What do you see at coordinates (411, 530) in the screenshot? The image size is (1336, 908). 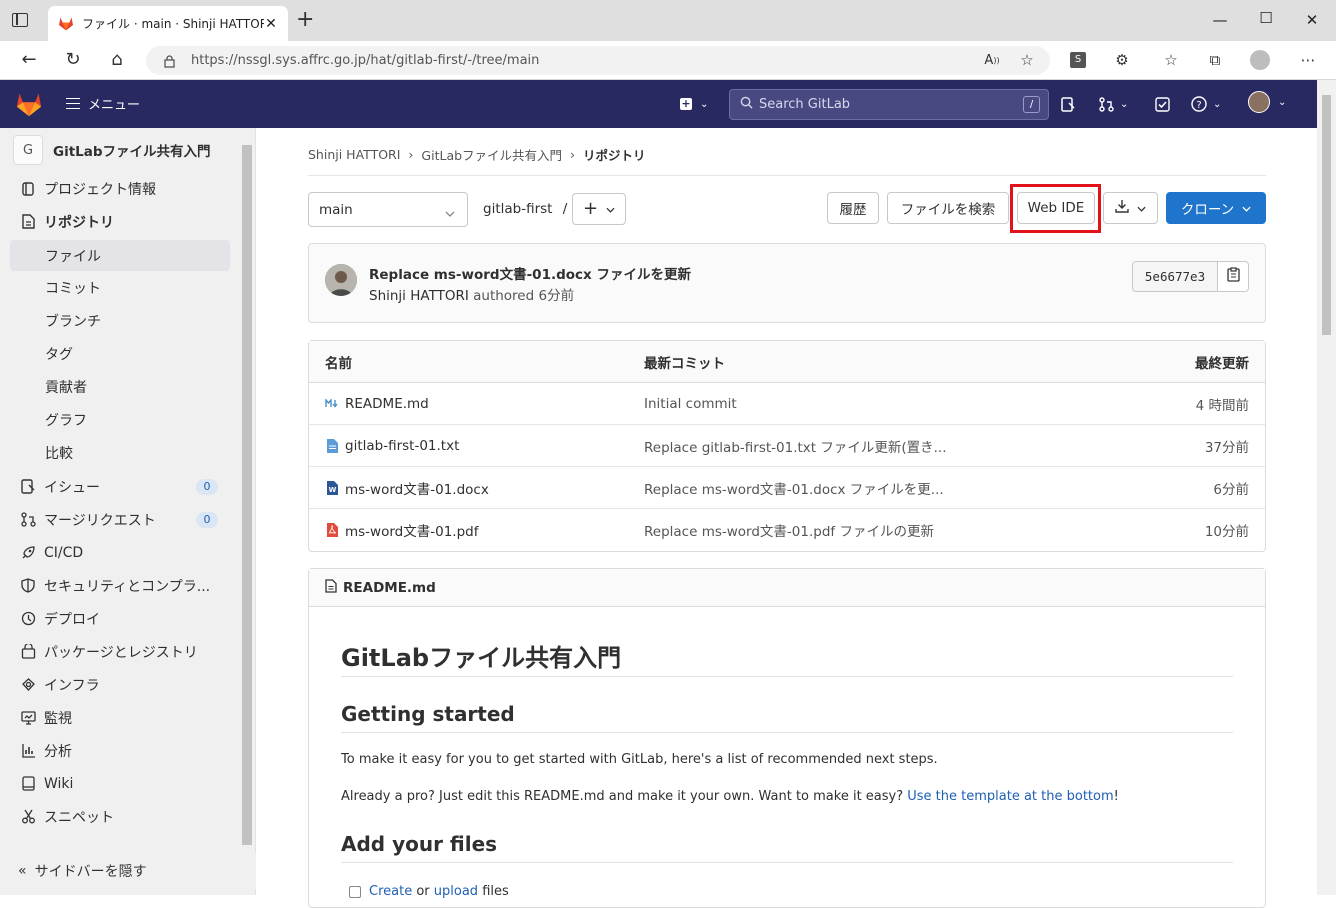 I see `file-name: ms-word文書-01.pdf` at bounding box center [411, 530].